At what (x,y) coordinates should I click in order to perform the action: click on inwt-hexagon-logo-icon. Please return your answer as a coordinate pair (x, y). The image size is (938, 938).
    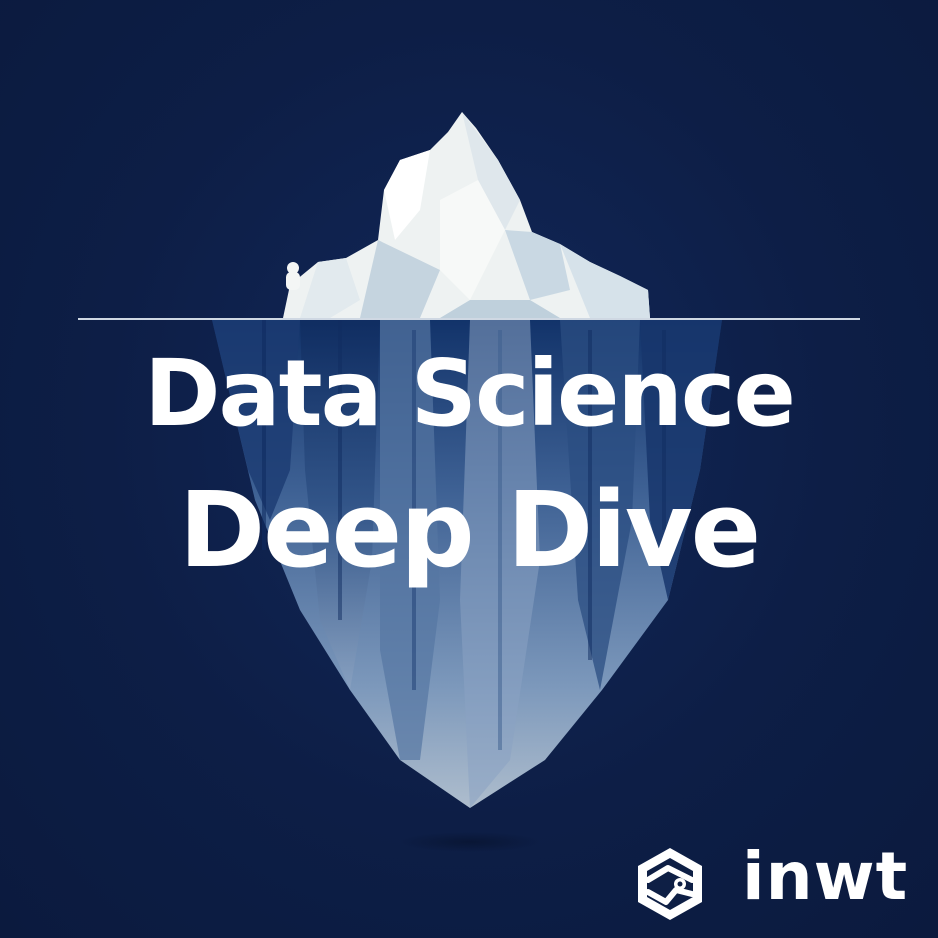
    Looking at the image, I should click on (670, 884).